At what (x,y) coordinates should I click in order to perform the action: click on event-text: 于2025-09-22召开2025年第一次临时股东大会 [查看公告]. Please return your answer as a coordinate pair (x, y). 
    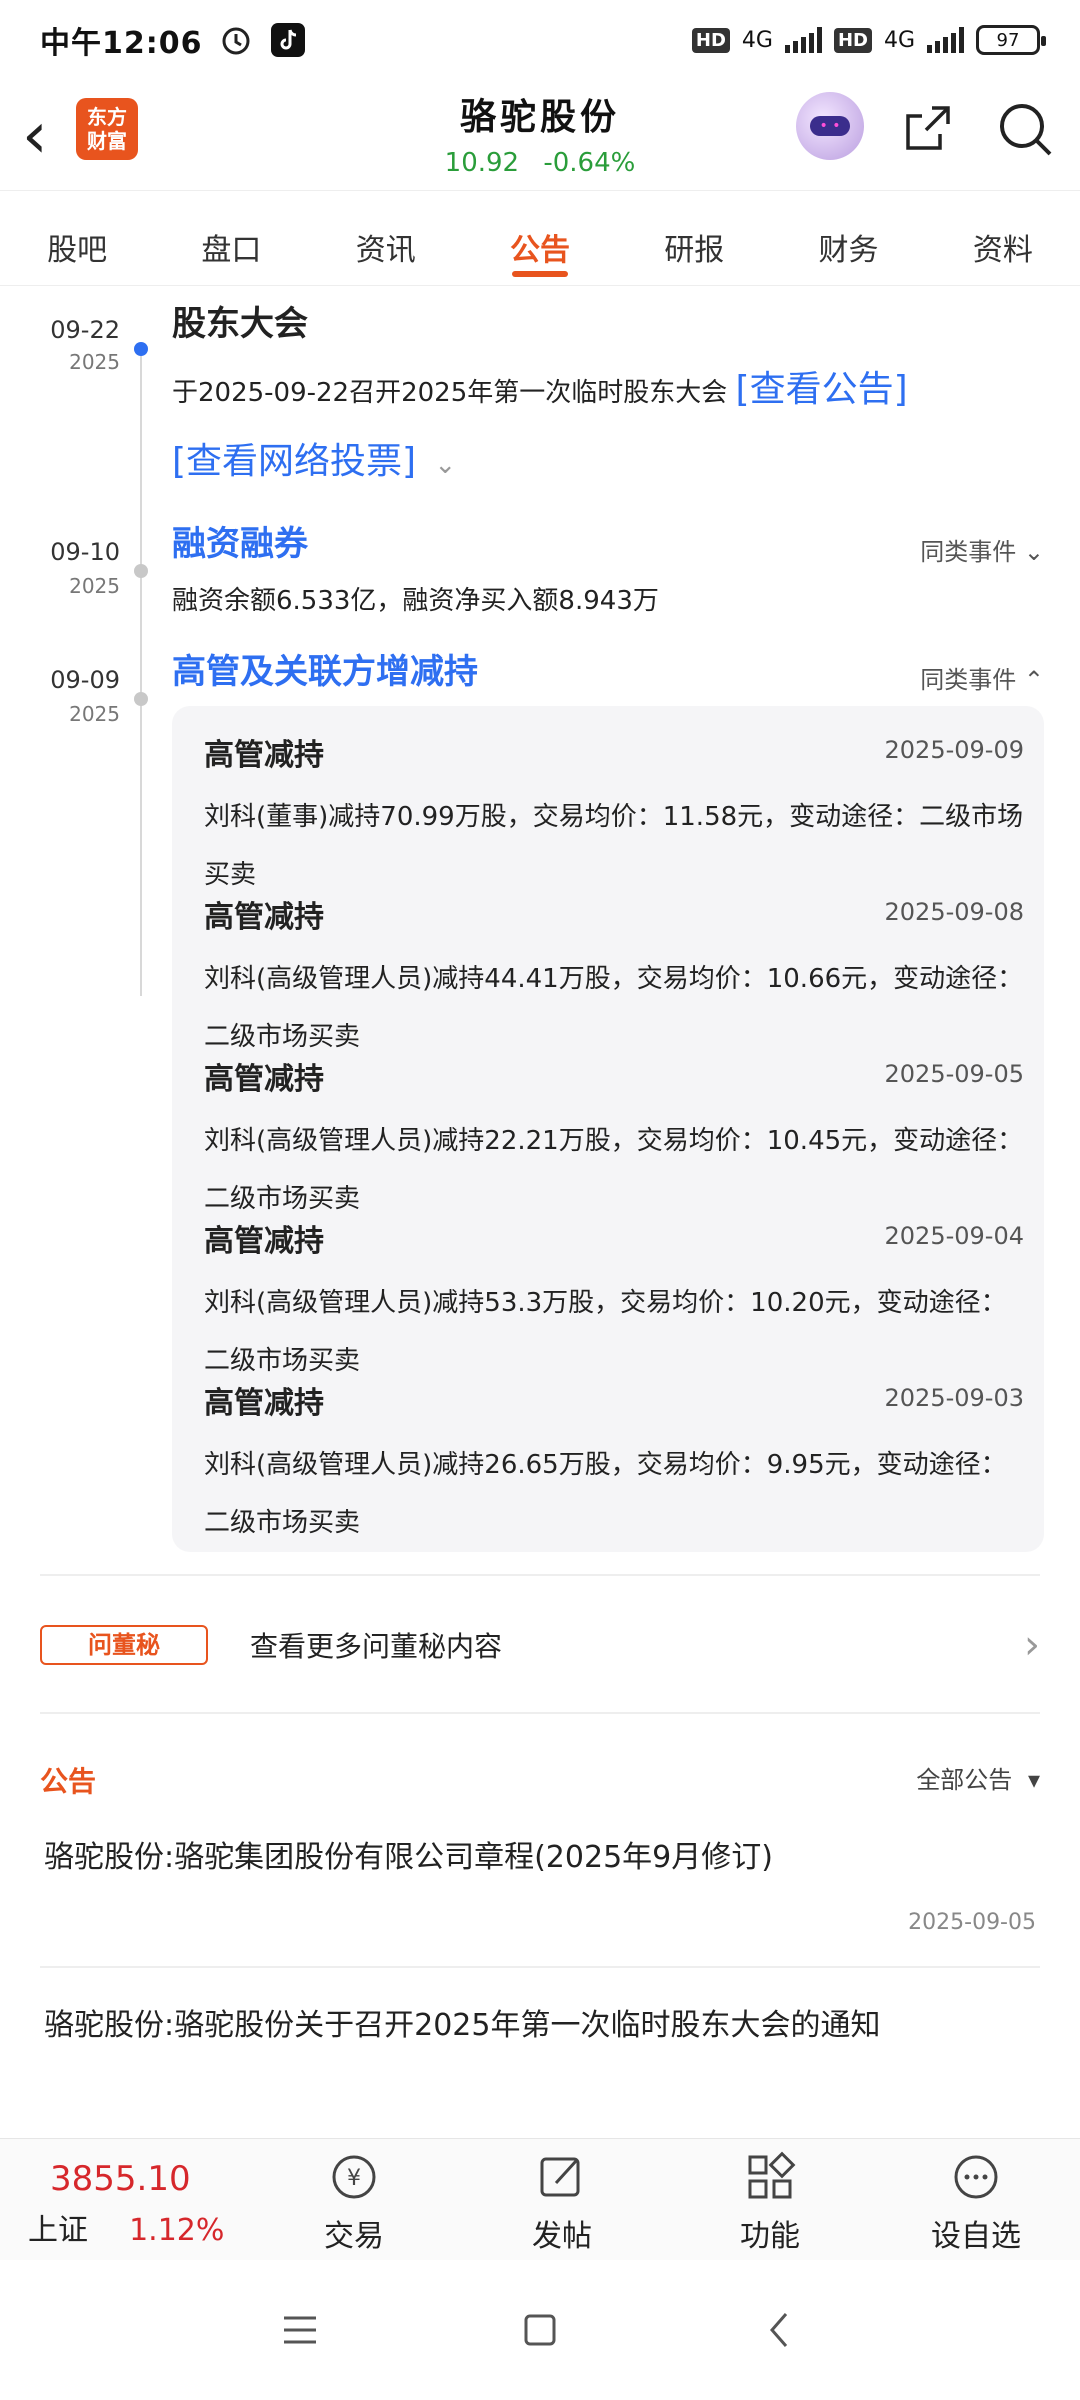
    Looking at the image, I should click on (602, 386).